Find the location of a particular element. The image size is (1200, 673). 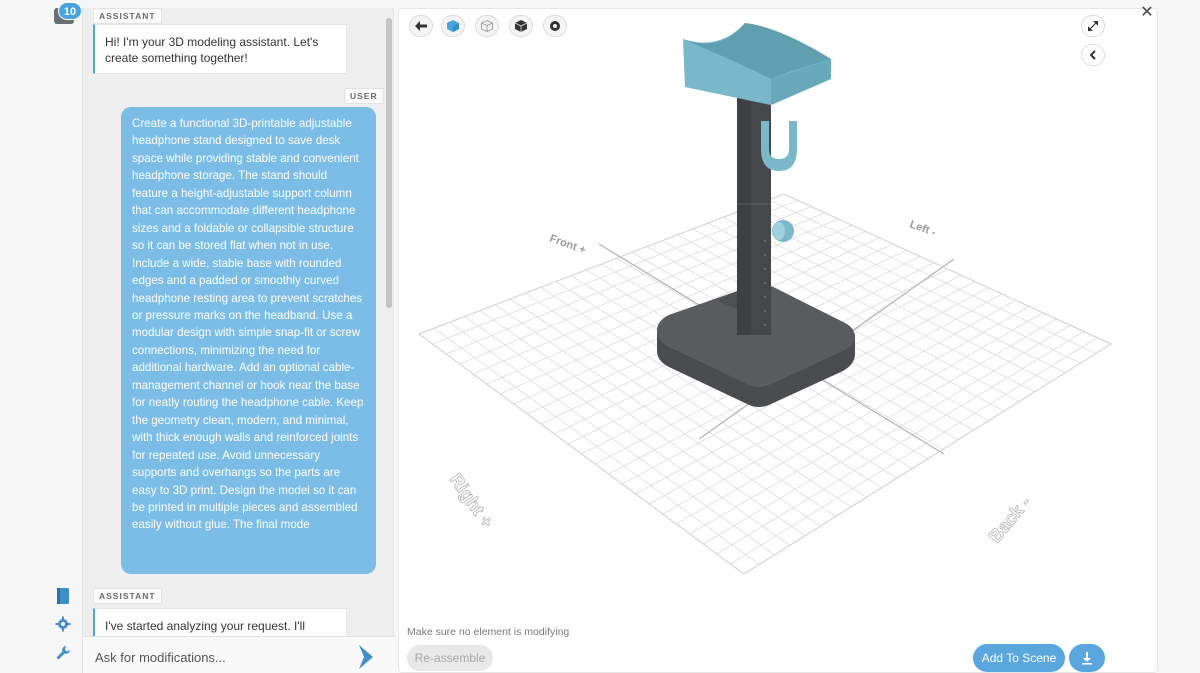

wrench-icon is located at coordinates (63, 653).